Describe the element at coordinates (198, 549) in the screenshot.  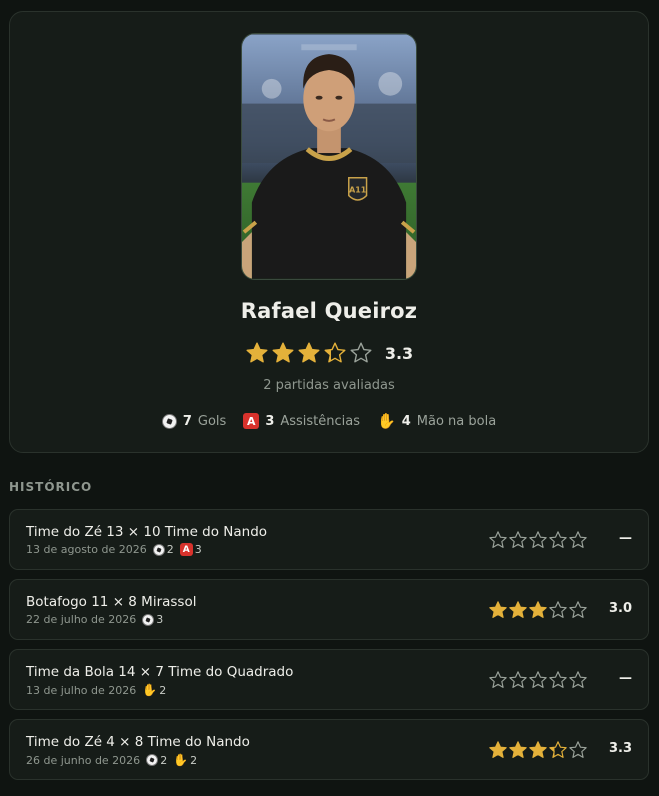
I see `match-assists-value: 3` at that location.